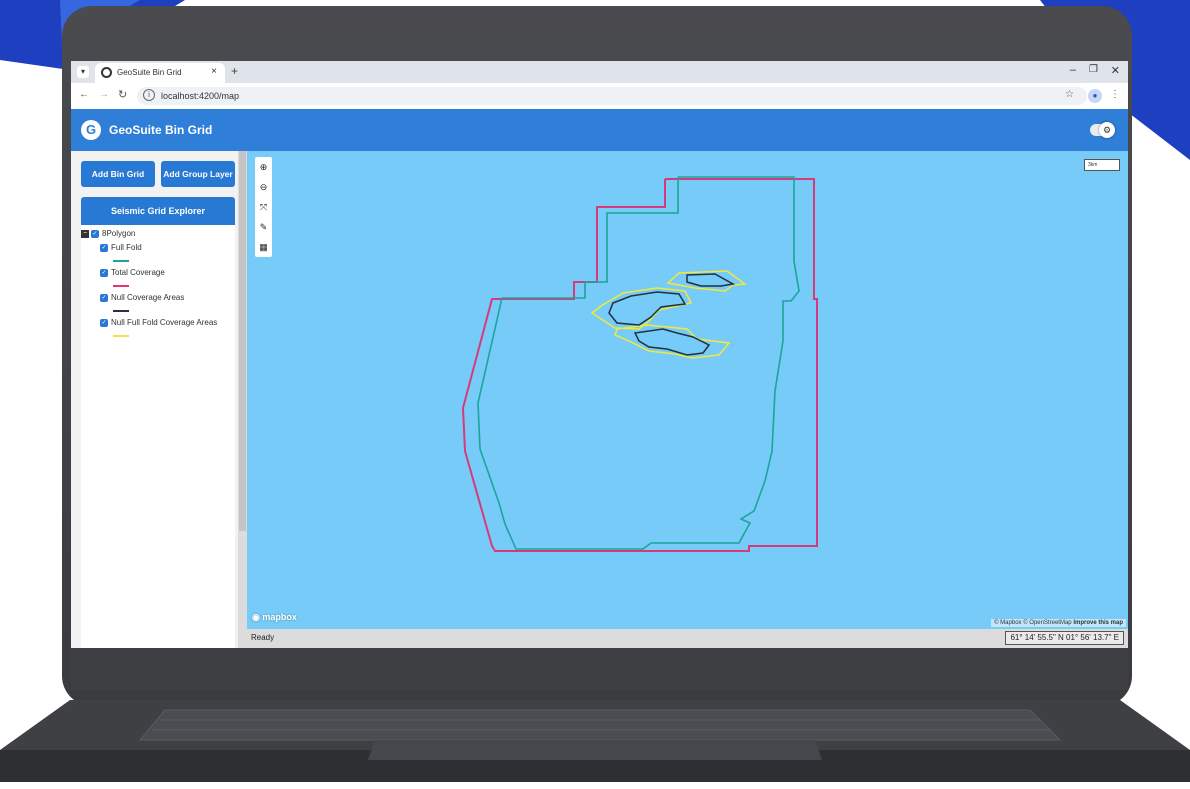 The width and height of the screenshot is (1190, 789). Describe the element at coordinates (149, 72) in the screenshot. I see `tab-title: GeoSuite Bin Grid` at that location.